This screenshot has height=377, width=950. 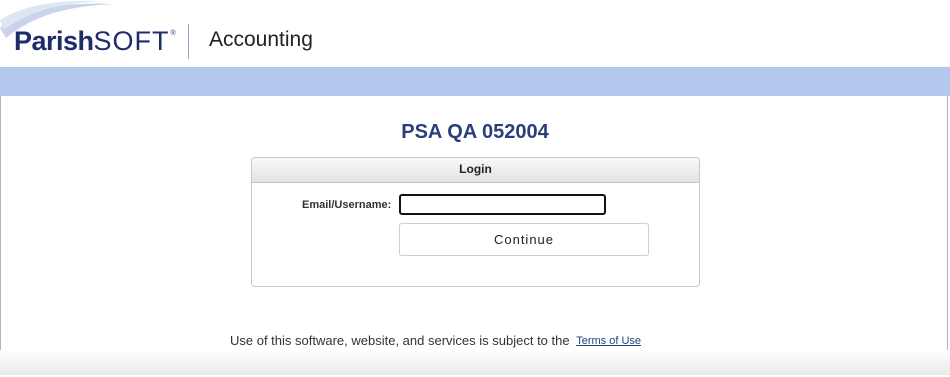 I want to click on organization-title: PSA QA 052004, so click(x=475, y=132).